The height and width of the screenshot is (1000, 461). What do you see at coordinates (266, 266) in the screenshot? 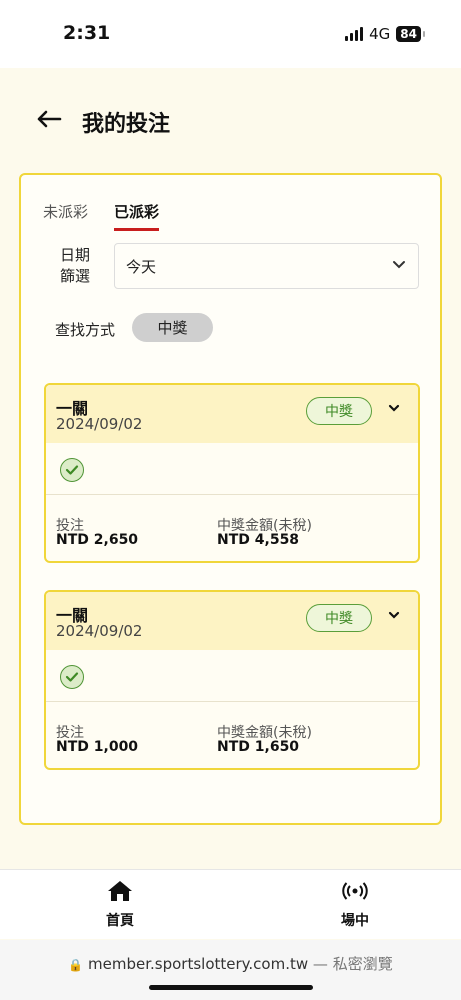
I see `date-filter-select: 今天` at bounding box center [266, 266].